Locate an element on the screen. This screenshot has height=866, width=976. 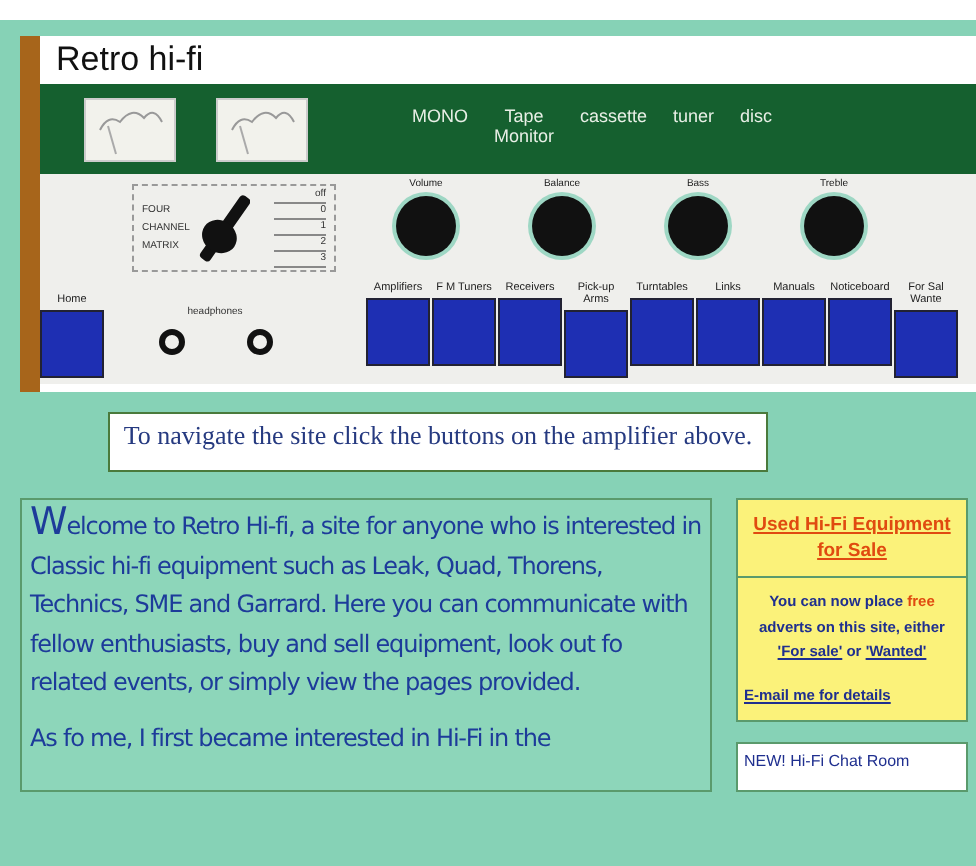
sale-link: Used Hi-Fi Equipment for Sale is located at coordinates (852, 539).